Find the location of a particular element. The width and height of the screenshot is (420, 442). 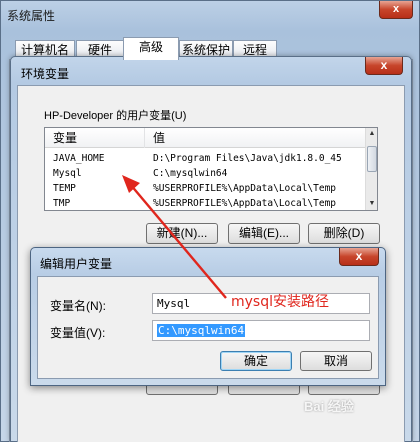

edit-dialog-title: 编辑用户变量 is located at coordinates (76, 264).